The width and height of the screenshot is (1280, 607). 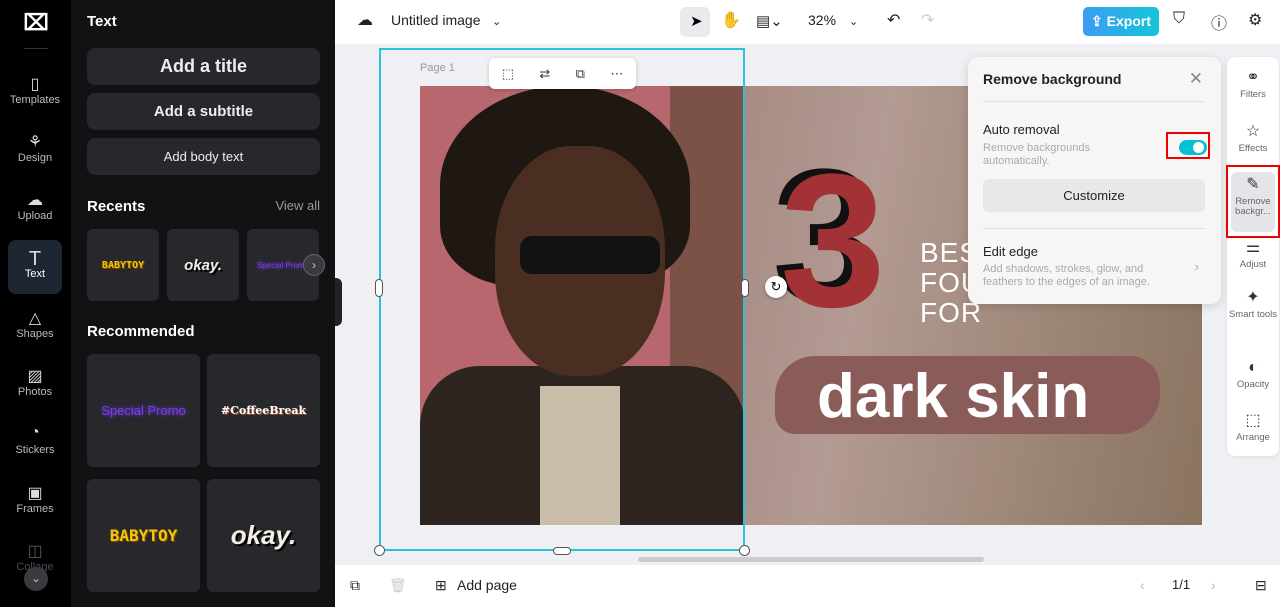 I want to click on recent-text-style: BABYTOY, so click(x=123, y=265).